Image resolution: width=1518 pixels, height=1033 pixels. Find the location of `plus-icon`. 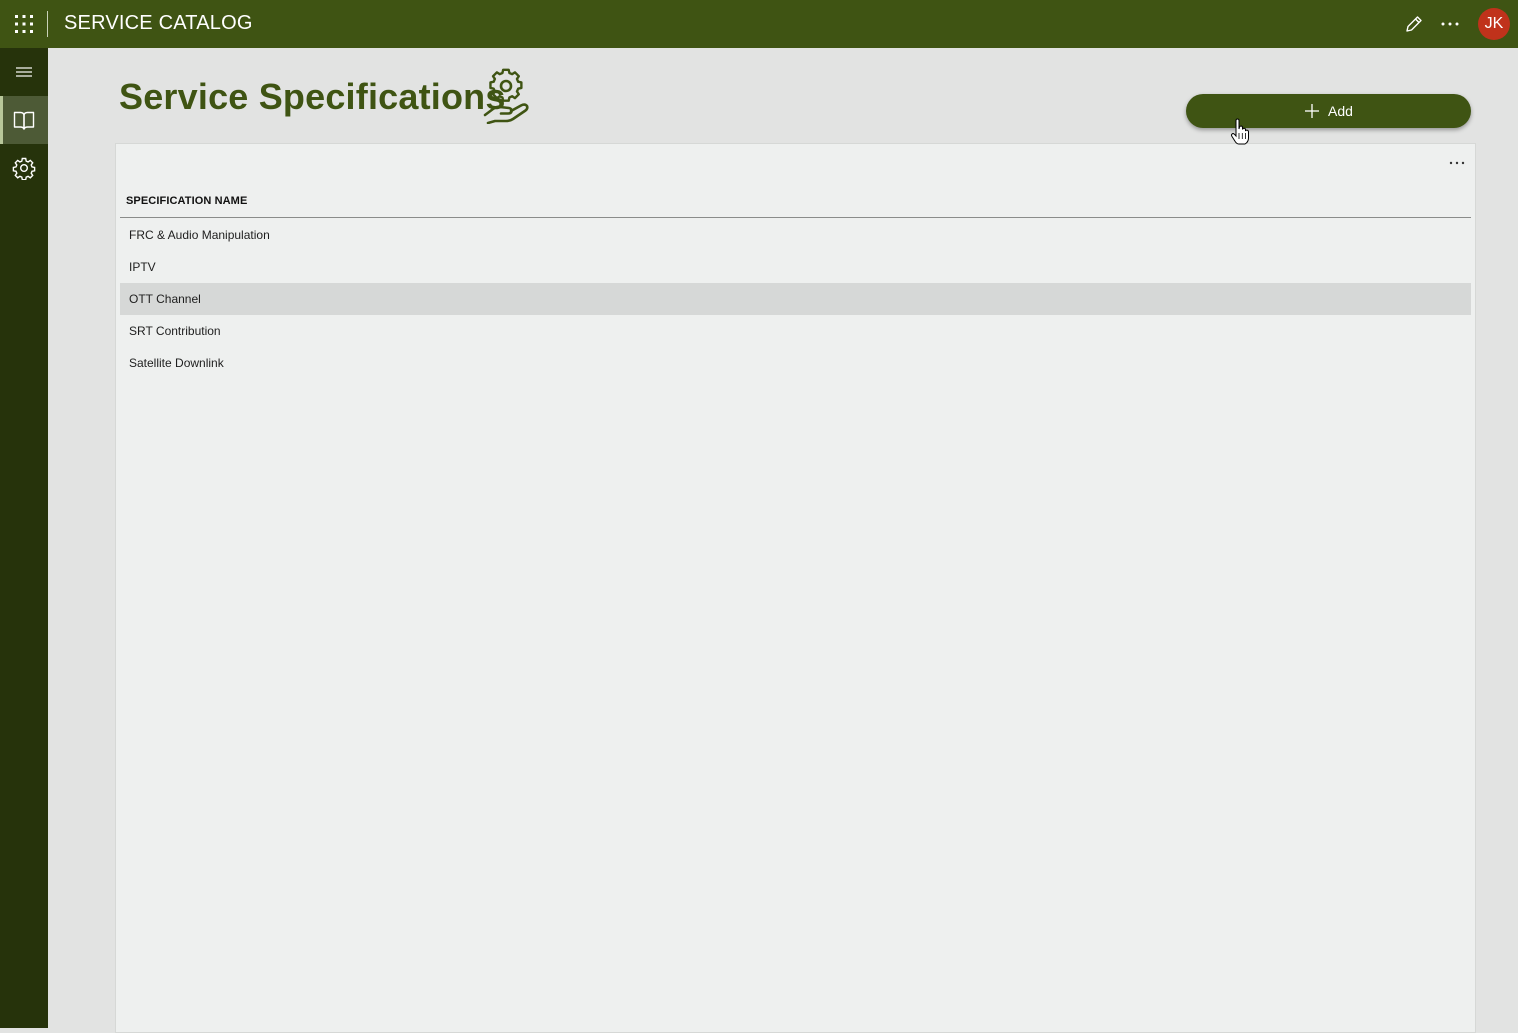

plus-icon is located at coordinates (1312, 111).